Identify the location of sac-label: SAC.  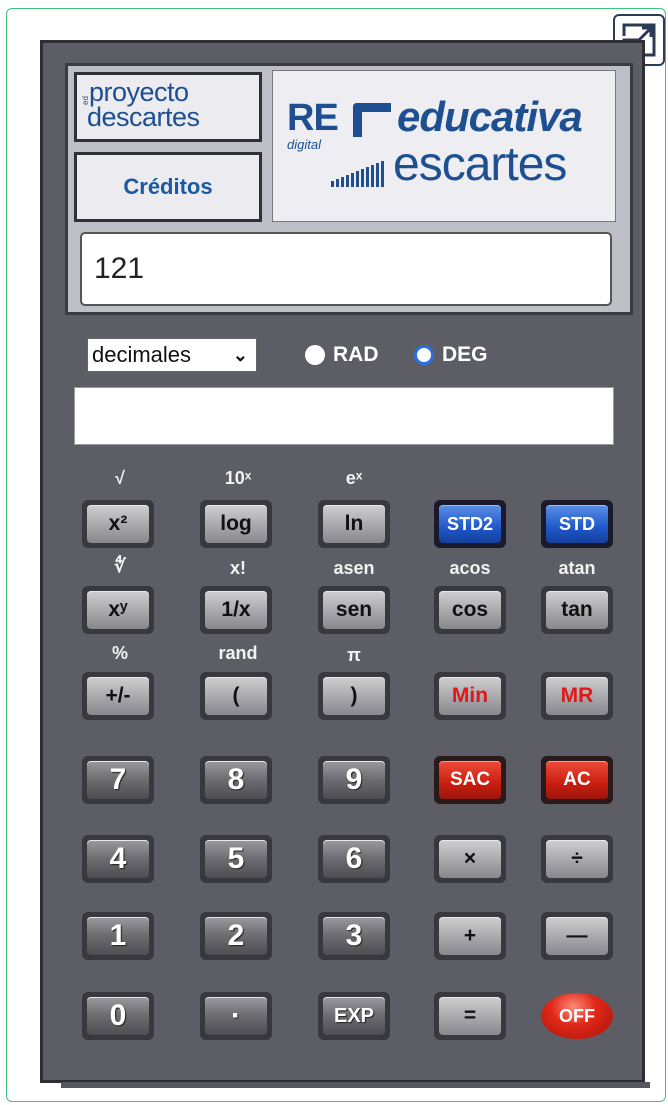
(470, 780).